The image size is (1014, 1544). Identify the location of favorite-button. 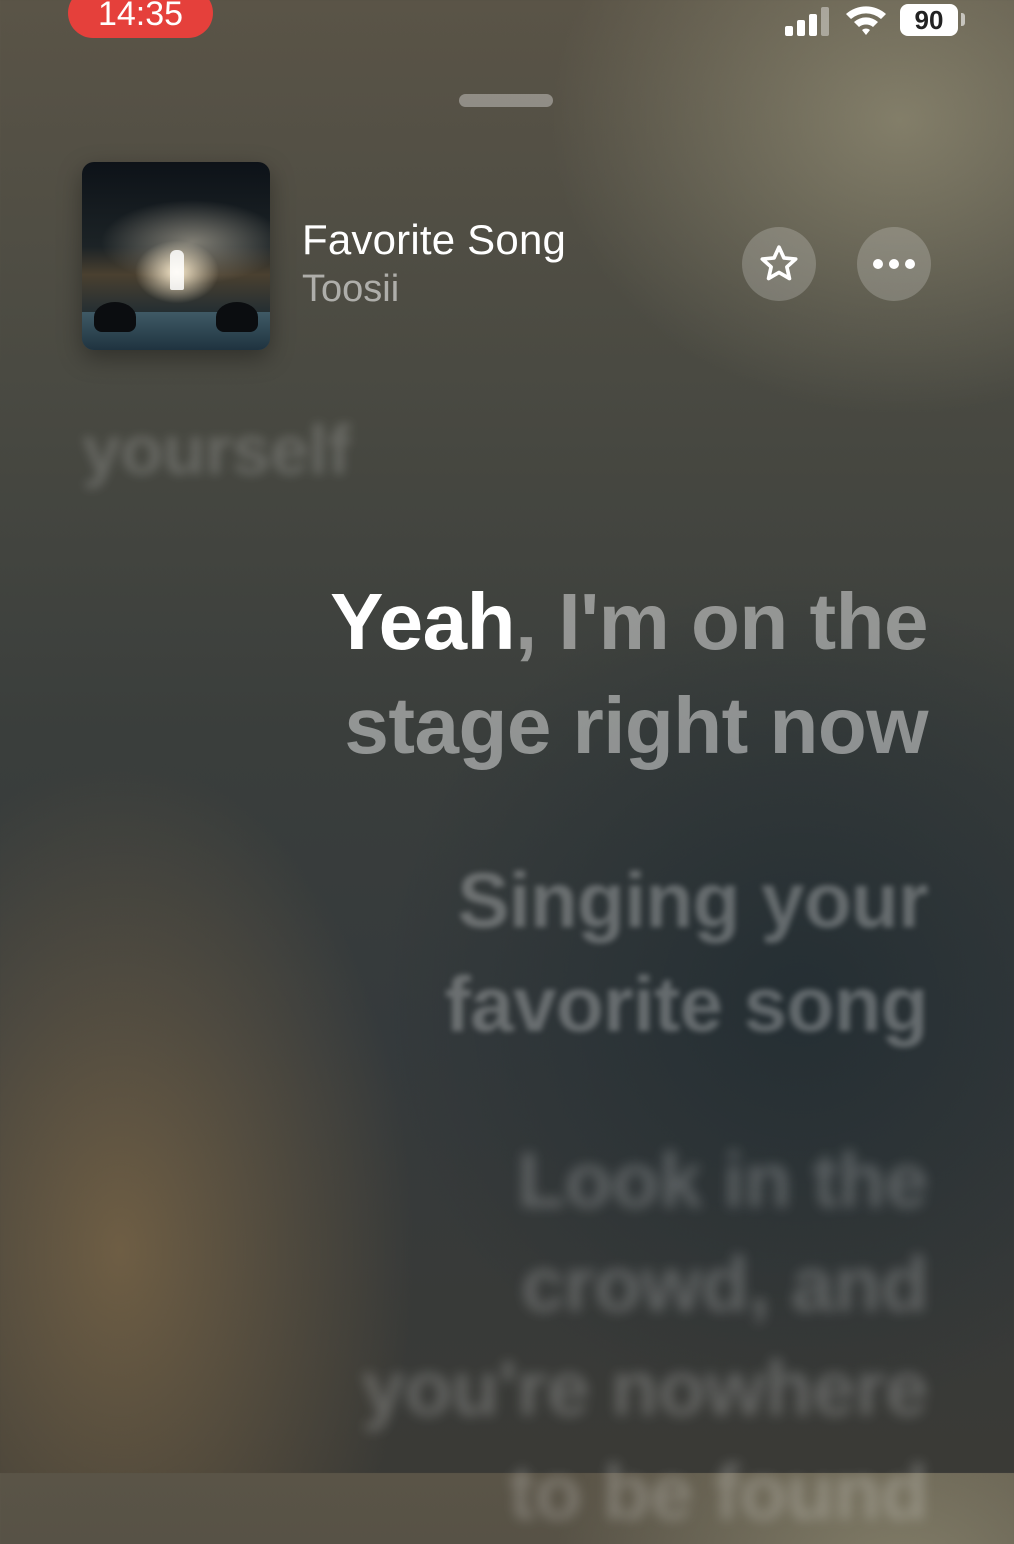
(779, 264).